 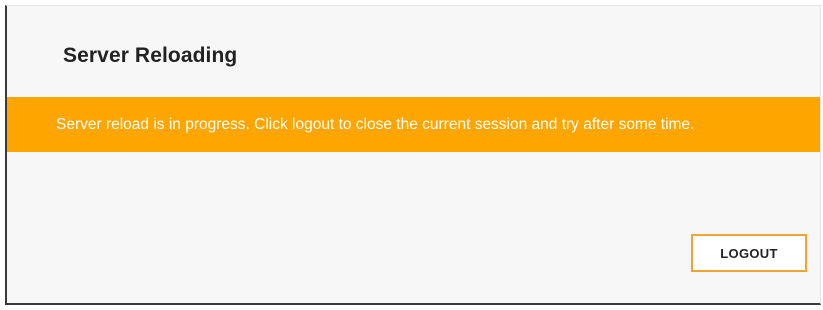 What do you see at coordinates (749, 253) in the screenshot?
I see `logout-button: LOGOUT` at bounding box center [749, 253].